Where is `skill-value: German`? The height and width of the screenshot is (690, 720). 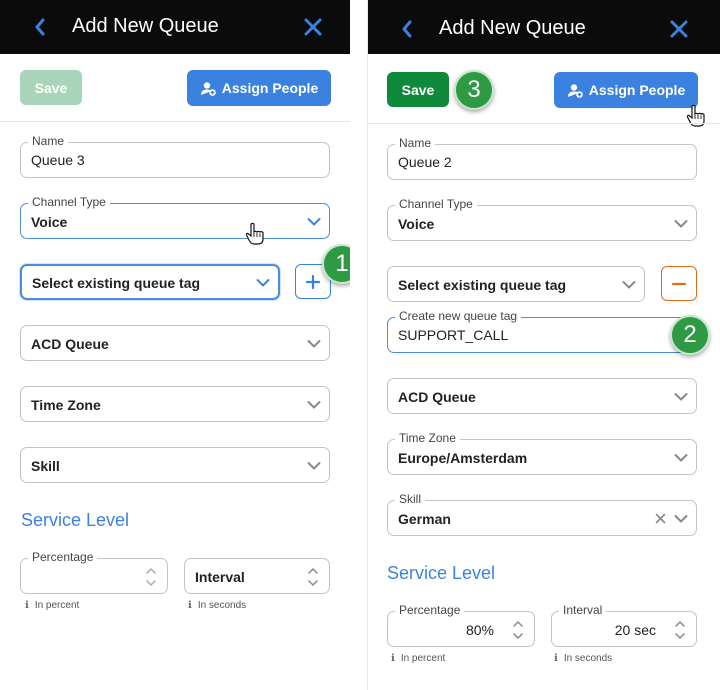 skill-value: German is located at coordinates (424, 519).